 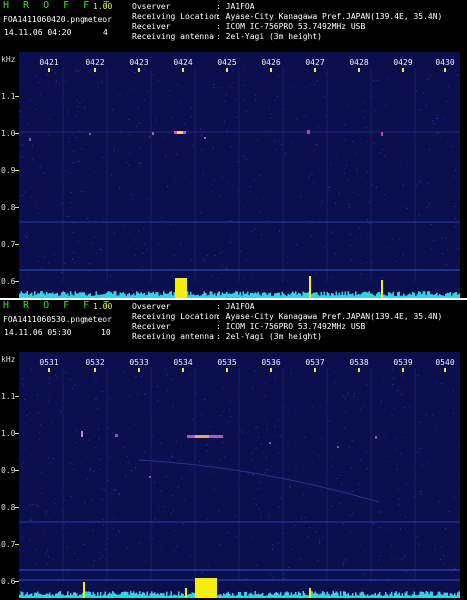 What do you see at coordinates (239, 594) in the screenshot?
I see `signal-baseline` at bounding box center [239, 594].